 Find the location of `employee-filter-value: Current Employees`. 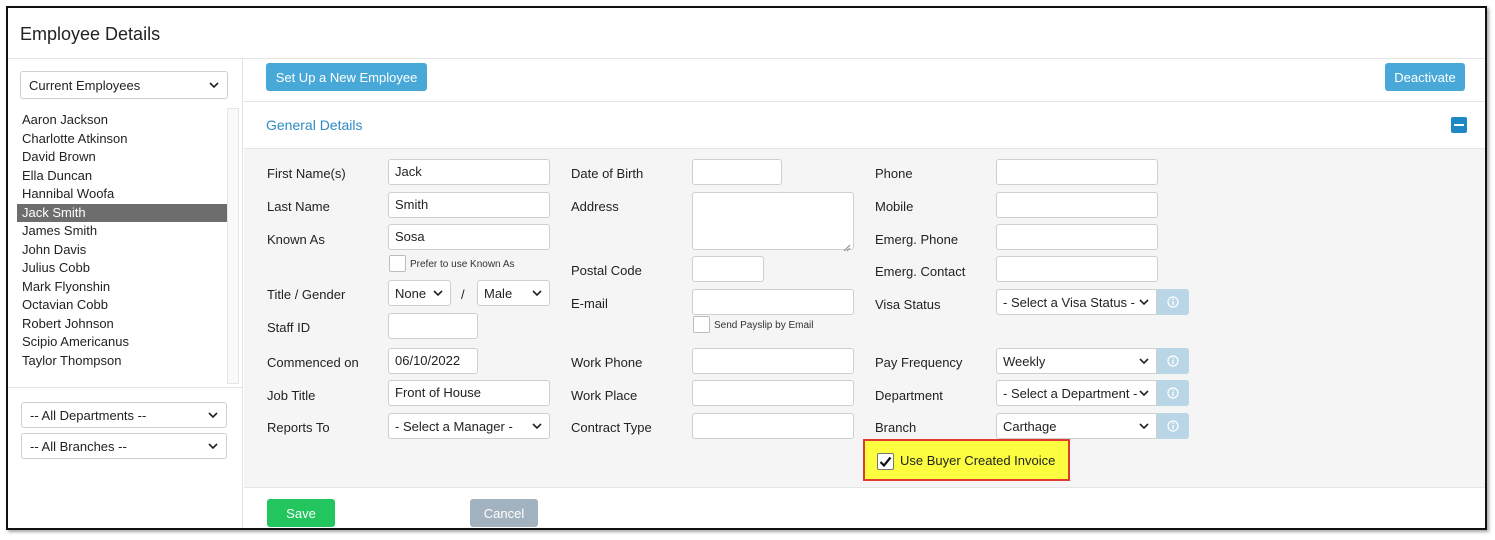

employee-filter-value: Current Employees is located at coordinates (85, 85).